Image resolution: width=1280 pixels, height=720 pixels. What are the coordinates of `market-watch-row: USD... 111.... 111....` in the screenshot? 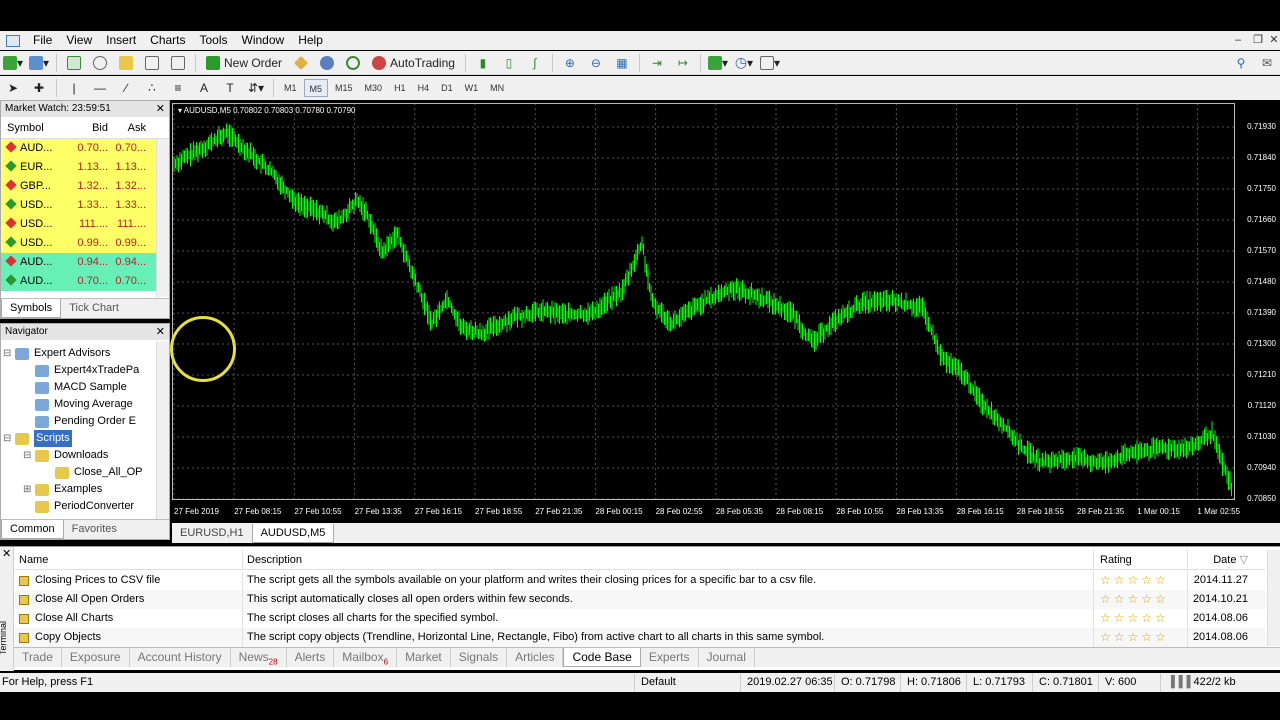 It's located at (79, 224).